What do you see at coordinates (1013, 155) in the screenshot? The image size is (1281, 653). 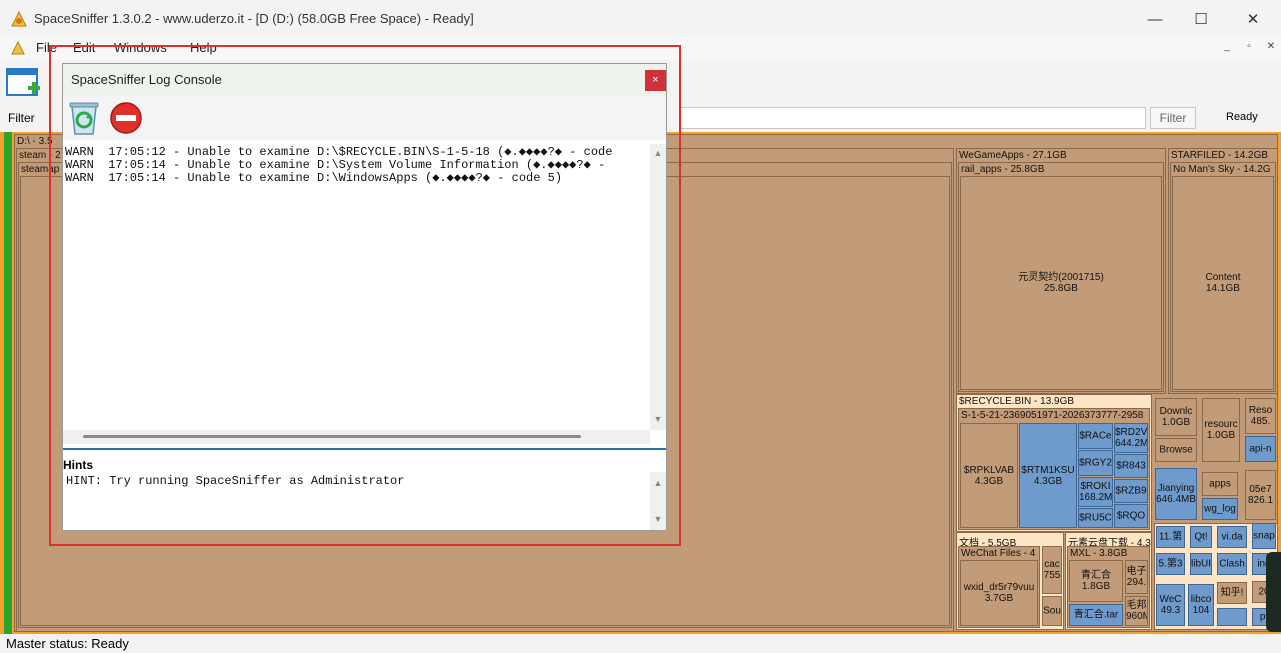 I see `wegame-label: WeGameApps - 27.1GB` at bounding box center [1013, 155].